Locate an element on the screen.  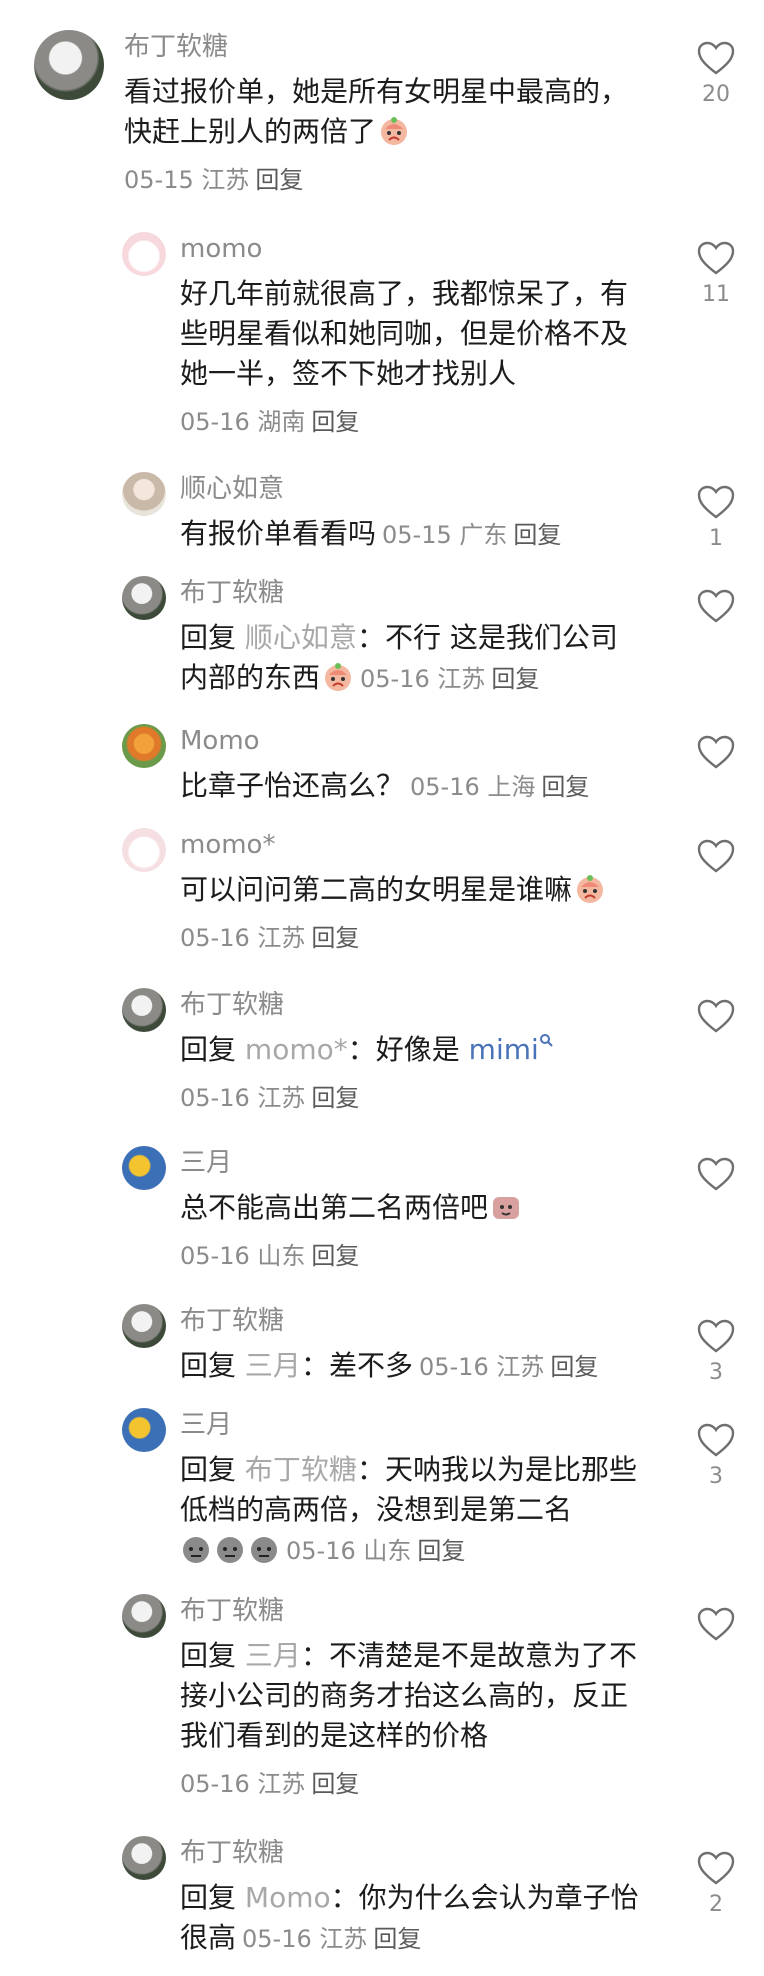
comment-text-content: 看过报价单，她是所有女明星中最高的，快赶上别人的两倍了 is located at coordinates (376, 111).